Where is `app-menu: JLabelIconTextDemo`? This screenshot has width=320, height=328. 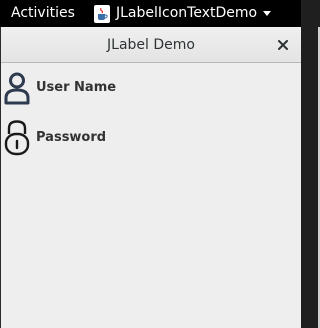
app-menu: JLabelIconTextDemo is located at coordinates (183, 13).